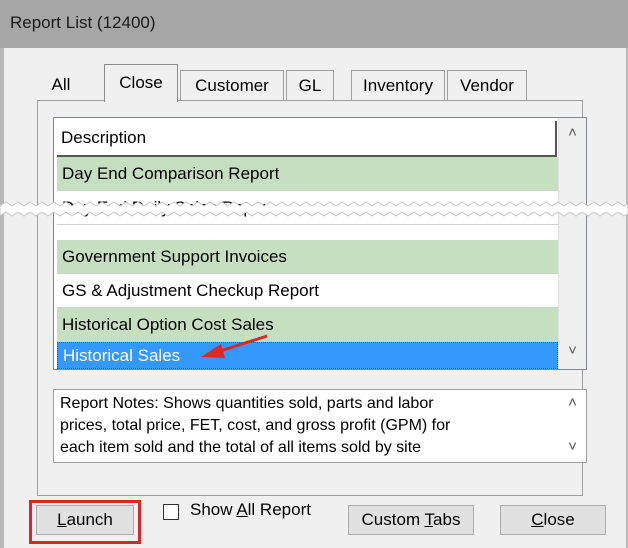  Describe the element at coordinates (429, 519) in the screenshot. I see `access-key: T` at that location.